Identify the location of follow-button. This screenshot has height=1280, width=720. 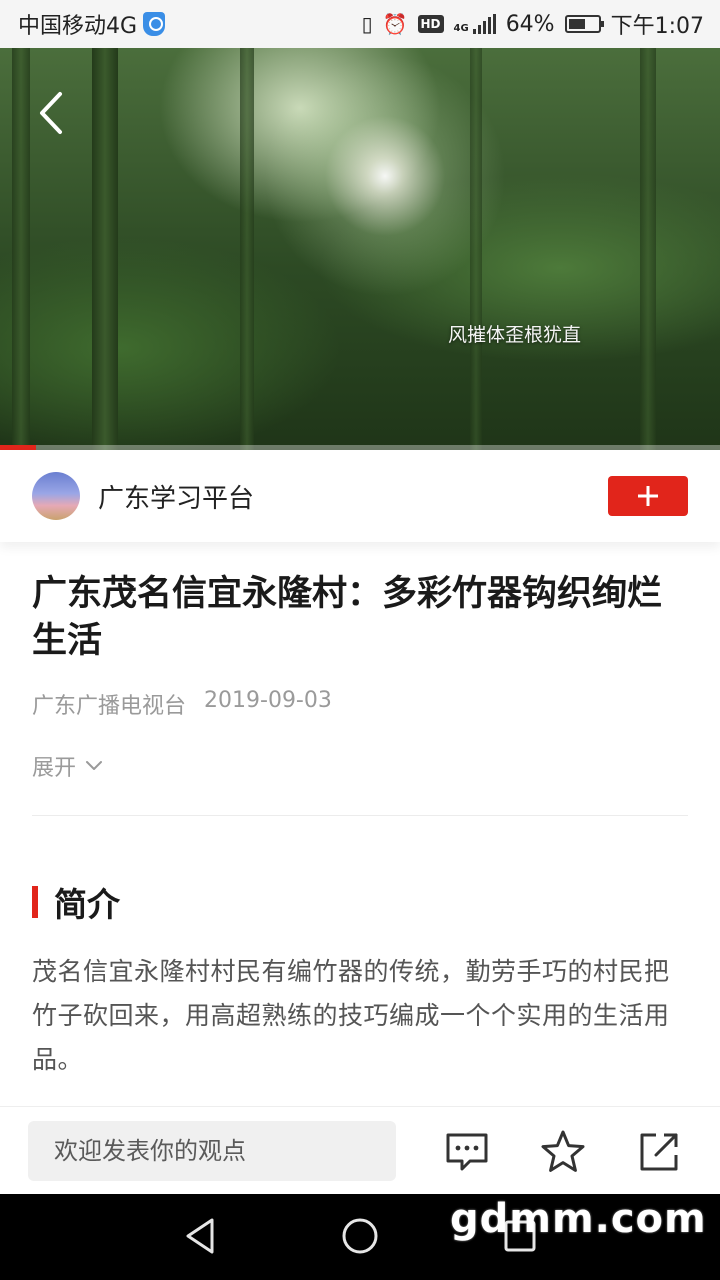
(648, 496).